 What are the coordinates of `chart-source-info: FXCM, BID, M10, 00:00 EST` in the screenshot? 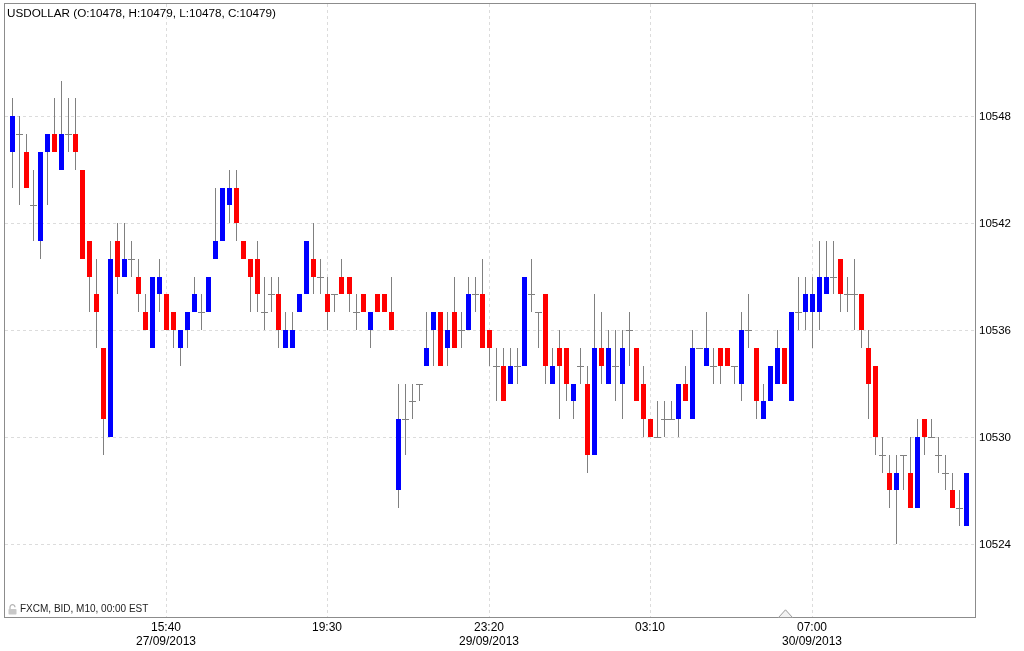 It's located at (84, 609).